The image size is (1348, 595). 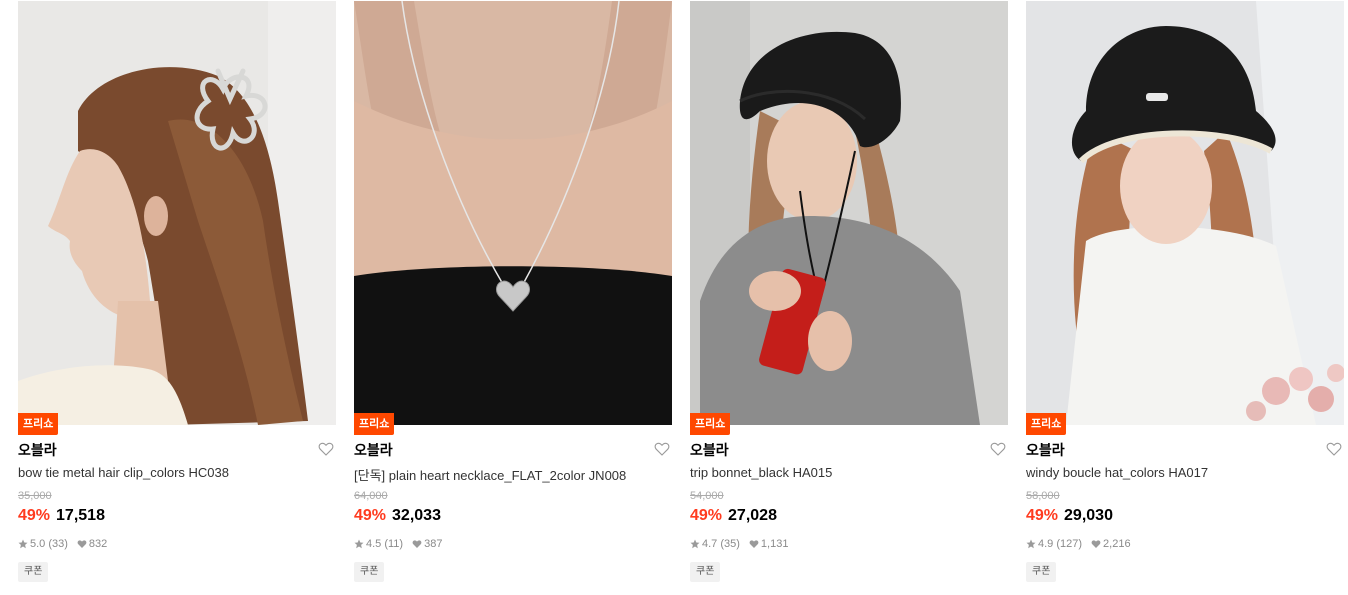 What do you see at coordinates (371, 496) in the screenshot?
I see `original-price: 64,000` at bounding box center [371, 496].